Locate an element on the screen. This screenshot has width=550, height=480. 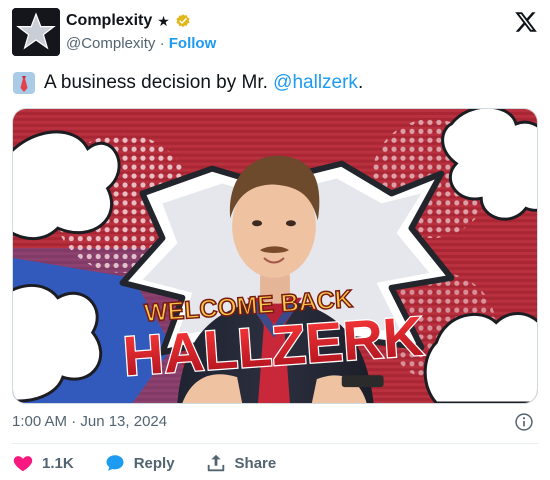
divider is located at coordinates (275, 443).